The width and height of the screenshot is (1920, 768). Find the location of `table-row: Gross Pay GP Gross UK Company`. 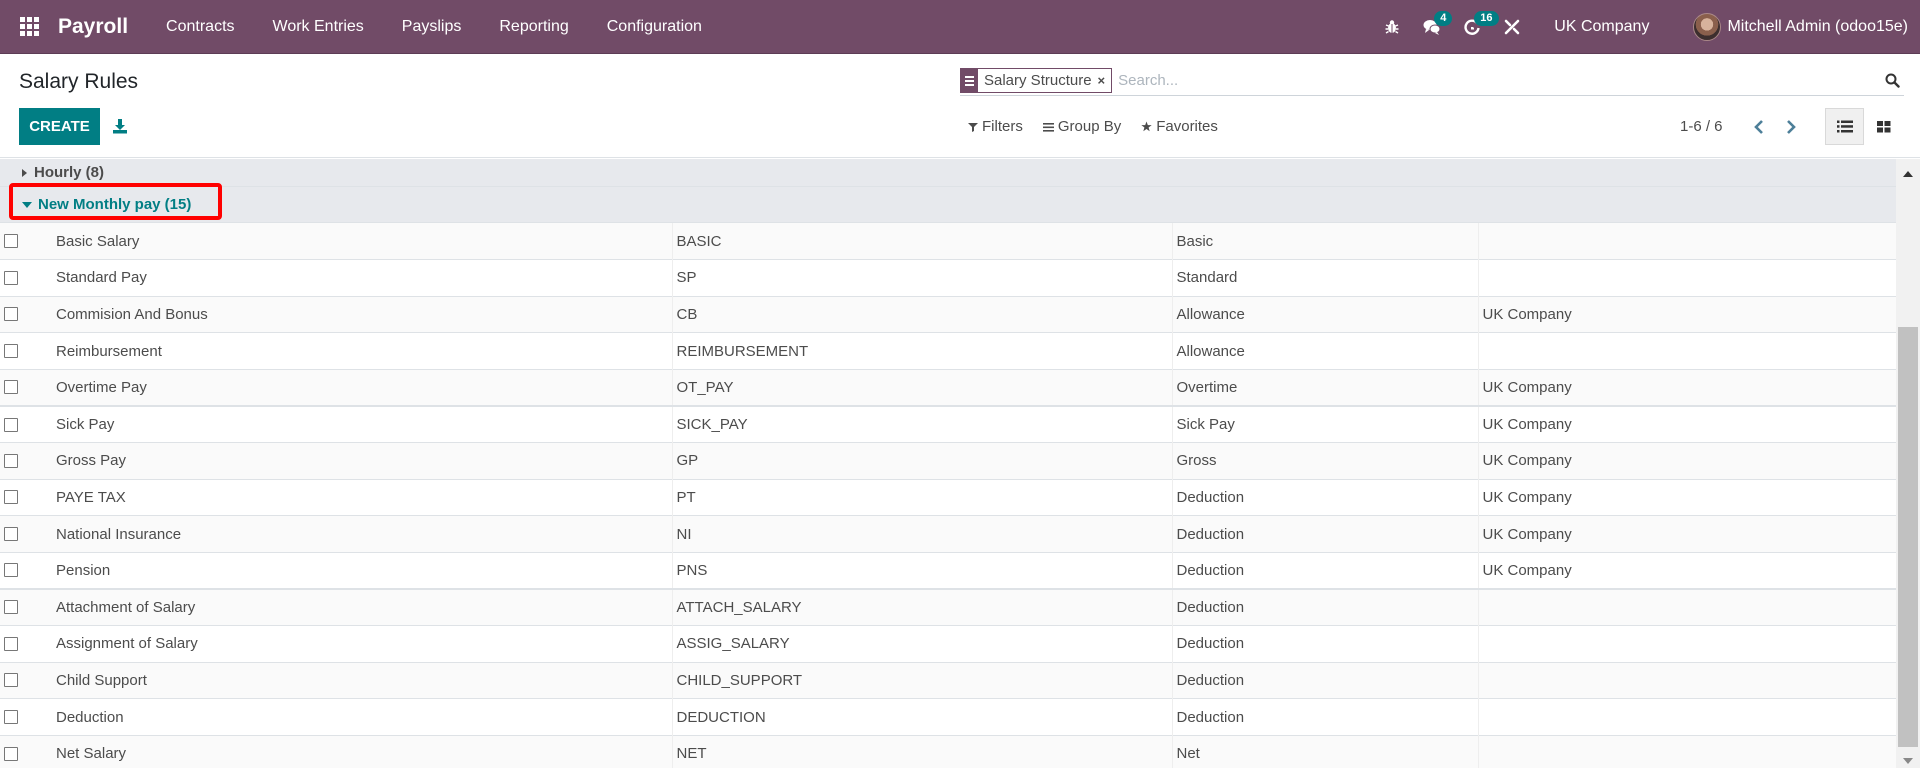

table-row: Gross Pay GP Gross UK Company is located at coordinates (948, 461).